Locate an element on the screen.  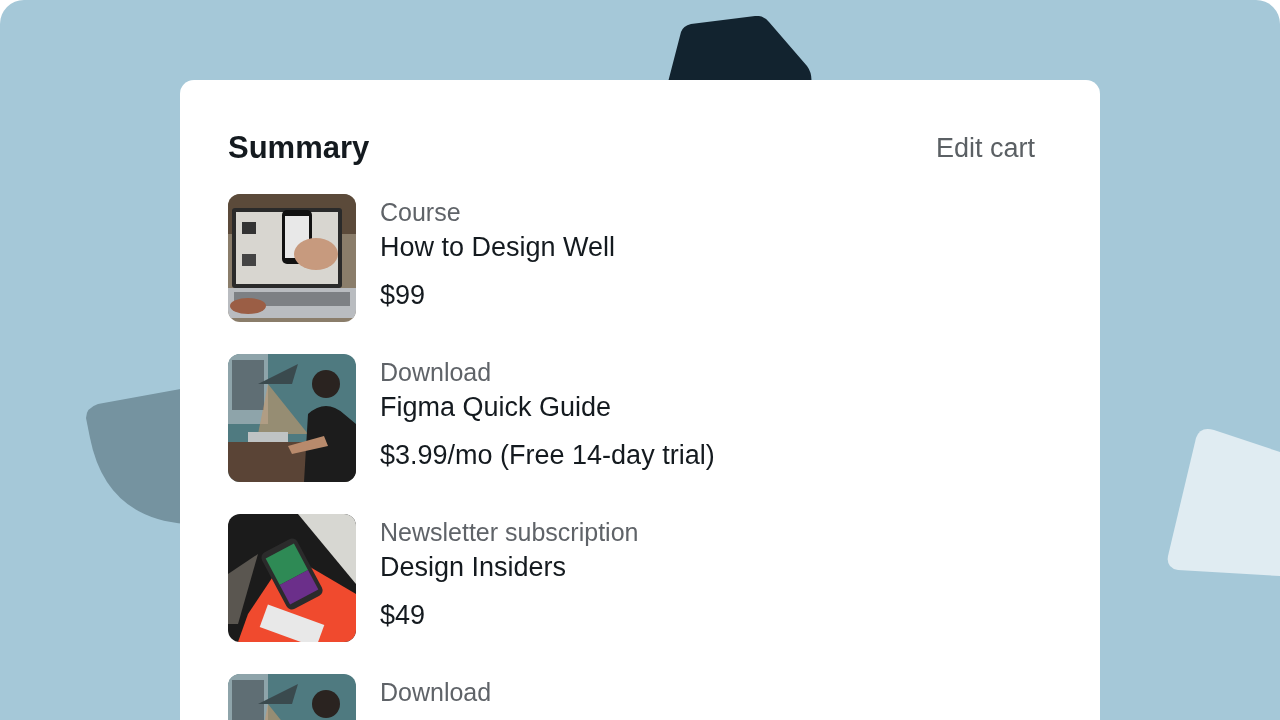
item-price: $3.99/mo (Free 14-day trial) is located at coordinates (547, 455).